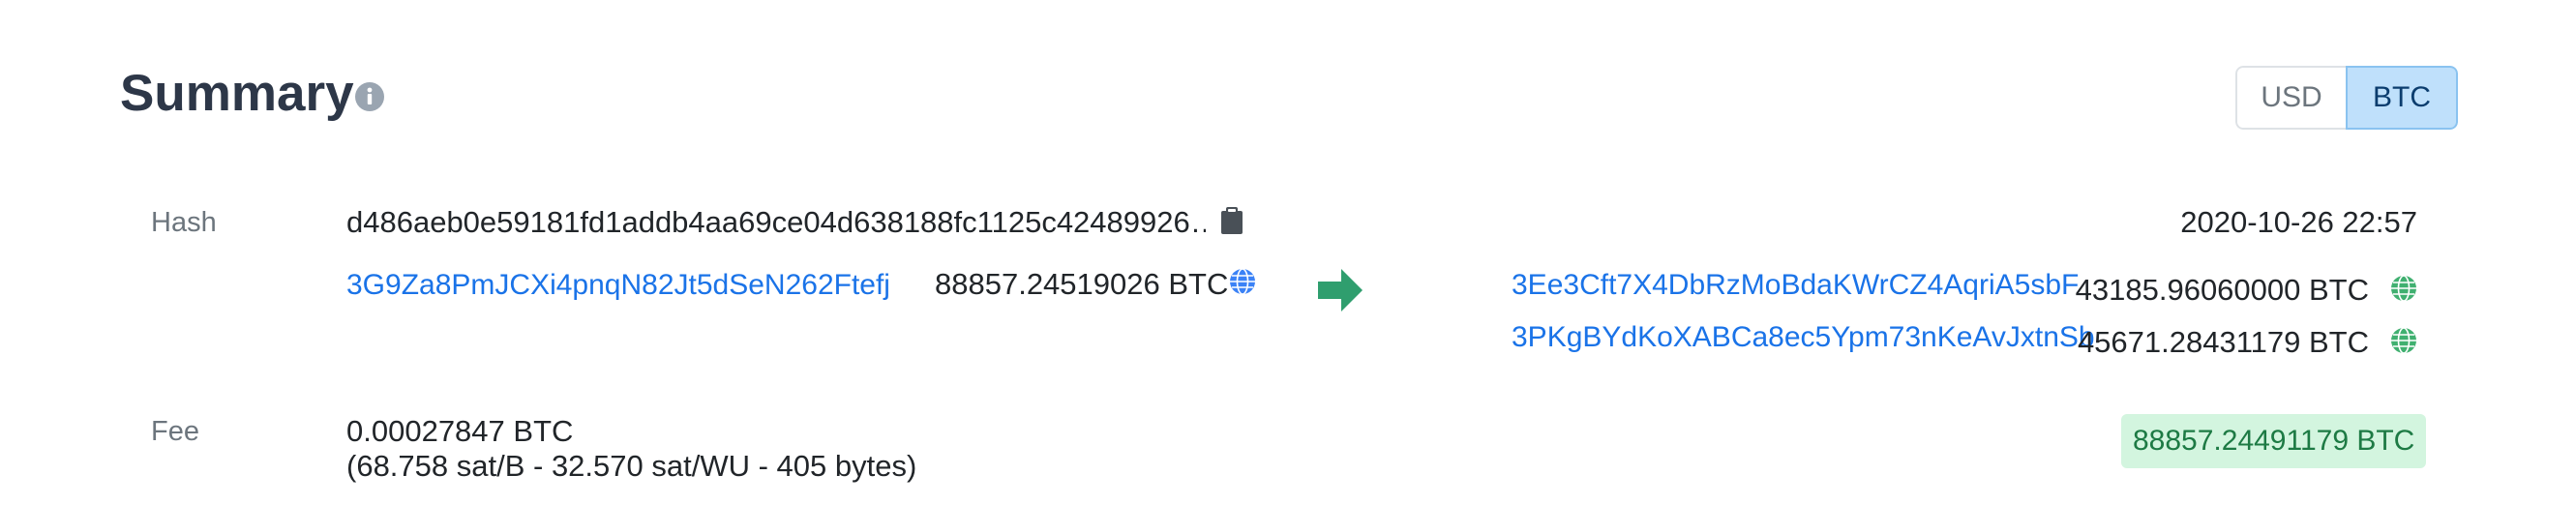 The image size is (2576, 505). Describe the element at coordinates (1232, 220) in the screenshot. I see `clipboard-icon` at that location.